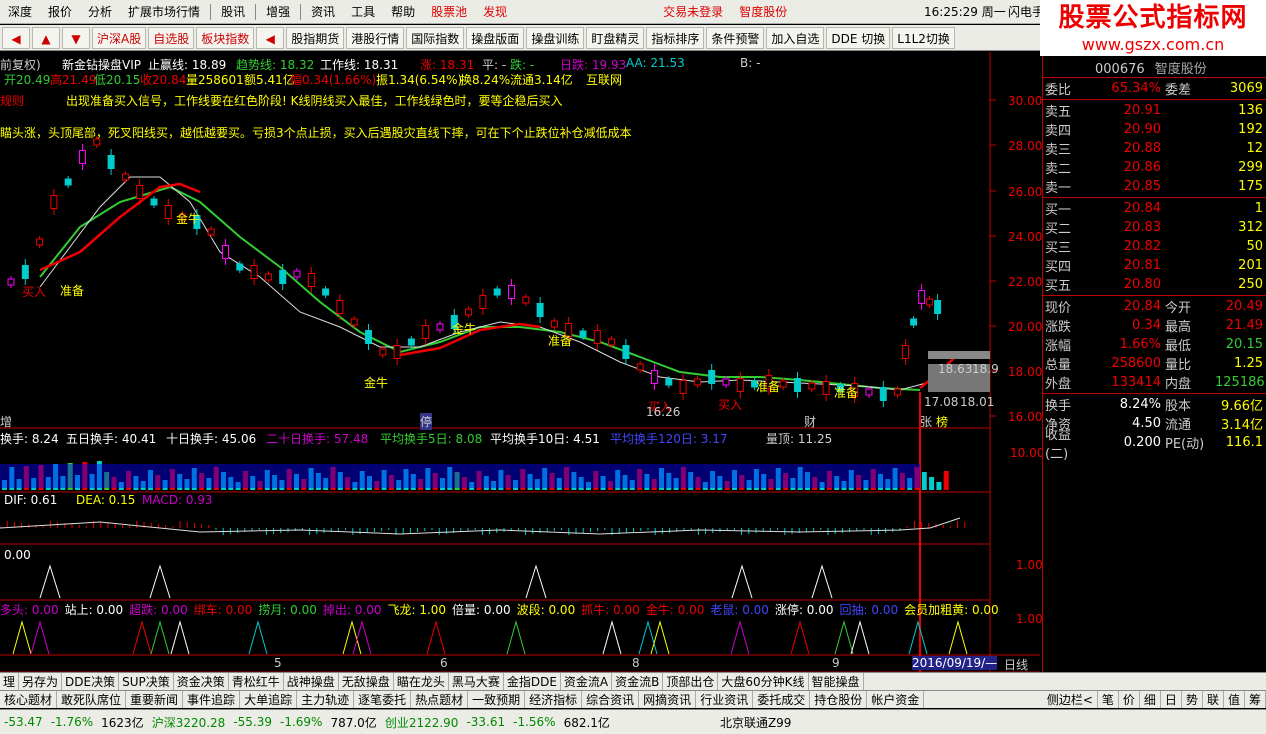 This screenshot has height=734, width=1266. What do you see at coordinates (554, 699) in the screenshot?
I see `info-tab: 经济指标` at bounding box center [554, 699].